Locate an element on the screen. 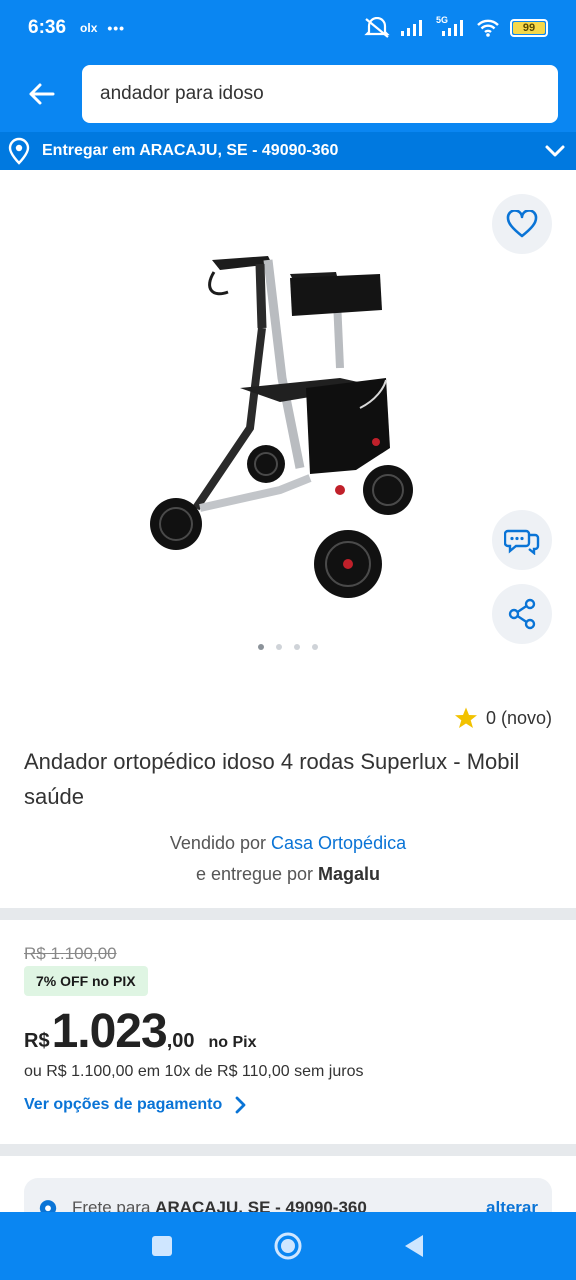 This screenshot has height=1280, width=576. favorite-button is located at coordinates (522, 224).